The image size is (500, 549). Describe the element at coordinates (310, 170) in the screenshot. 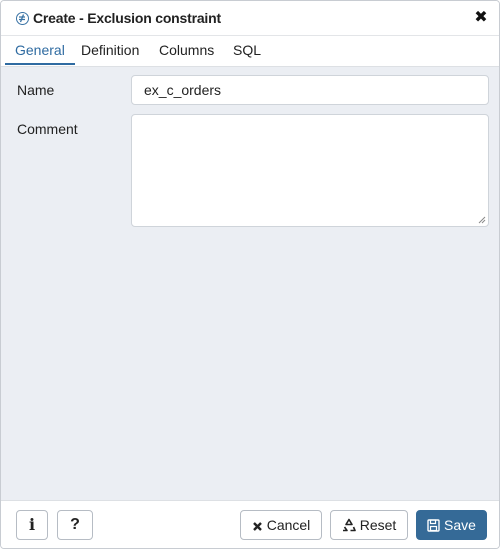

I see `comment-textarea` at that location.